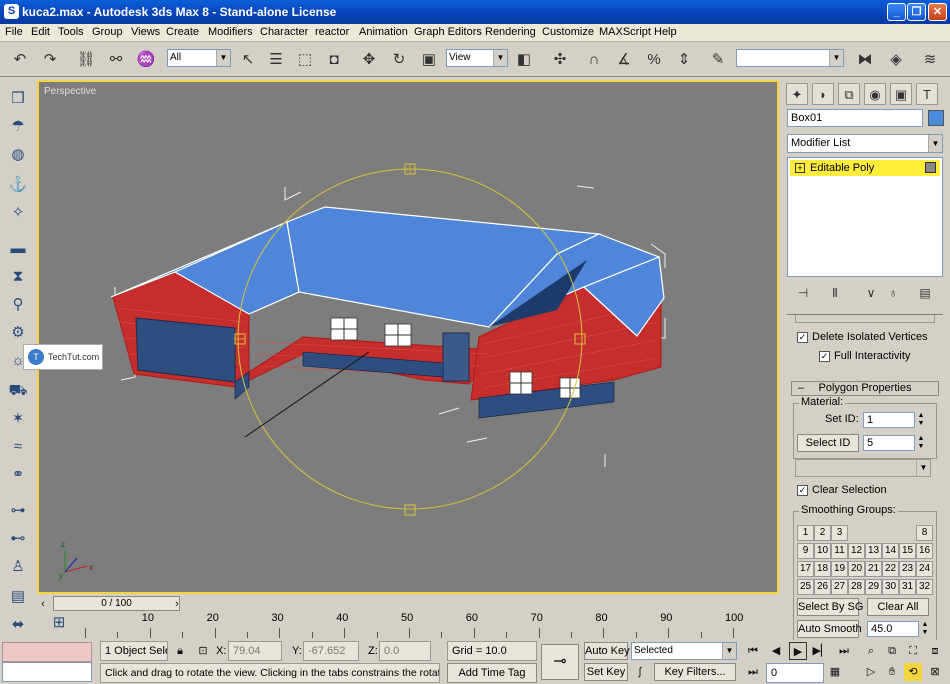 This screenshot has height=684, width=950. Describe the element at coordinates (935, 672) in the screenshot. I see `maximize-viewport-icon: ⊠` at that location.